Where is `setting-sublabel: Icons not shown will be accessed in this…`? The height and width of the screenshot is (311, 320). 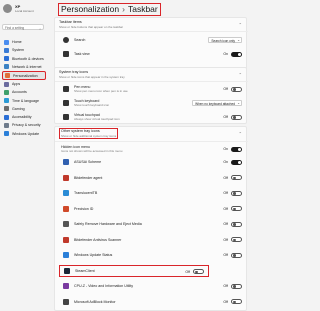 setting-sublabel: Icons not shown will be accessed in this… is located at coordinates (92, 151).